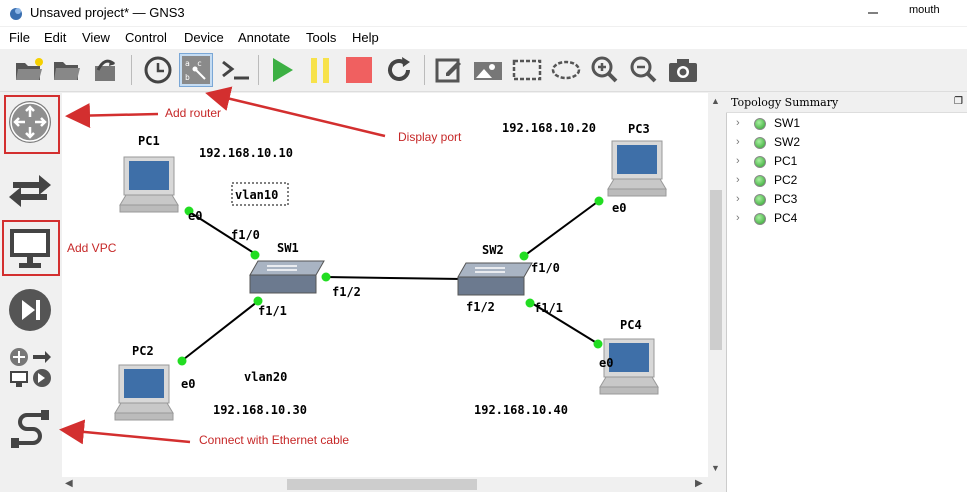 This screenshot has height=492, width=967. Describe the element at coordinates (295, 112) in the screenshot. I see `arrow-display-port` at that location.